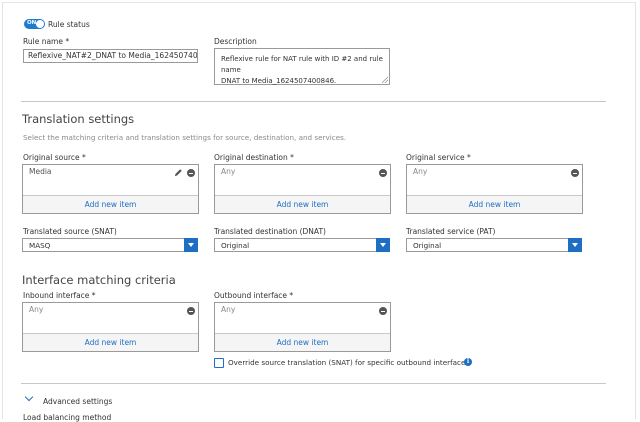 The height and width of the screenshot is (422, 640). Describe the element at coordinates (438, 157) in the screenshot. I see `original-service-label: Original service *` at that location.